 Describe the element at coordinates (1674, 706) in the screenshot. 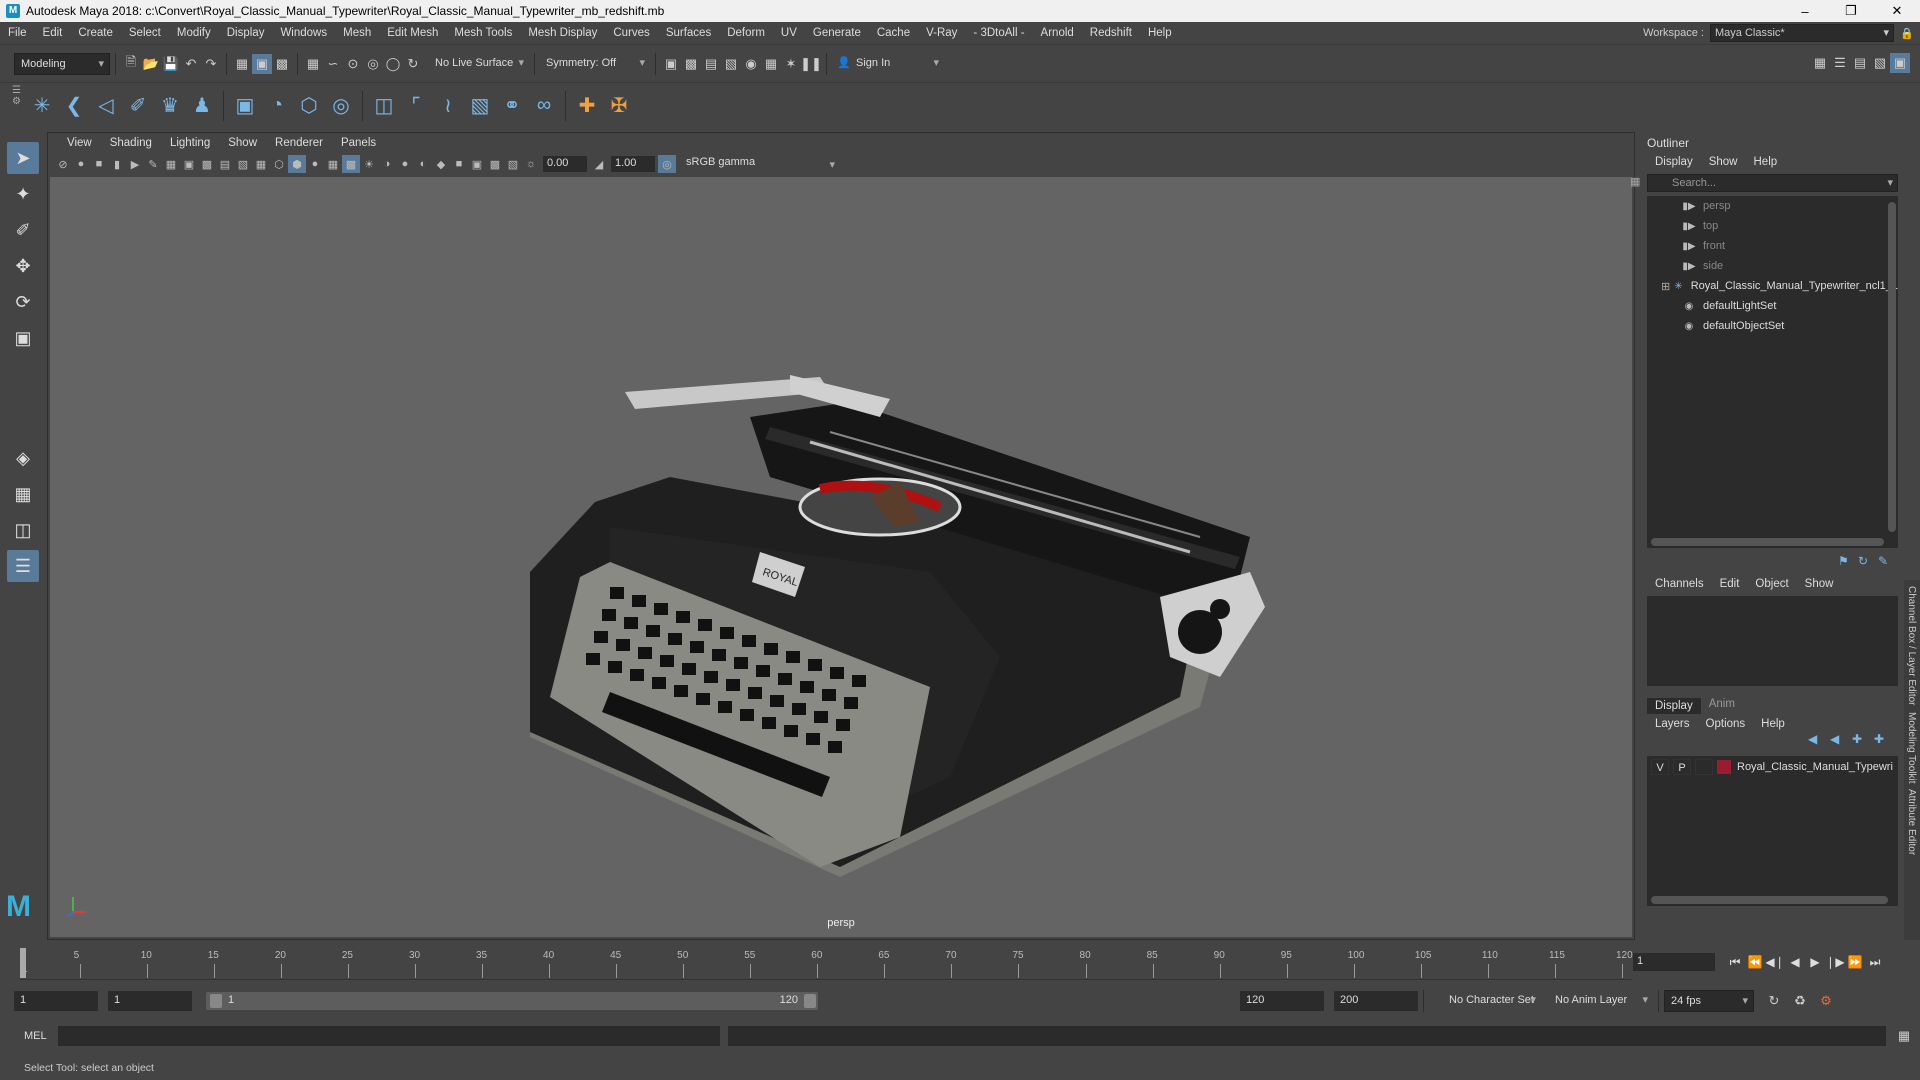

I see `layer-tab-display: Display` at that location.